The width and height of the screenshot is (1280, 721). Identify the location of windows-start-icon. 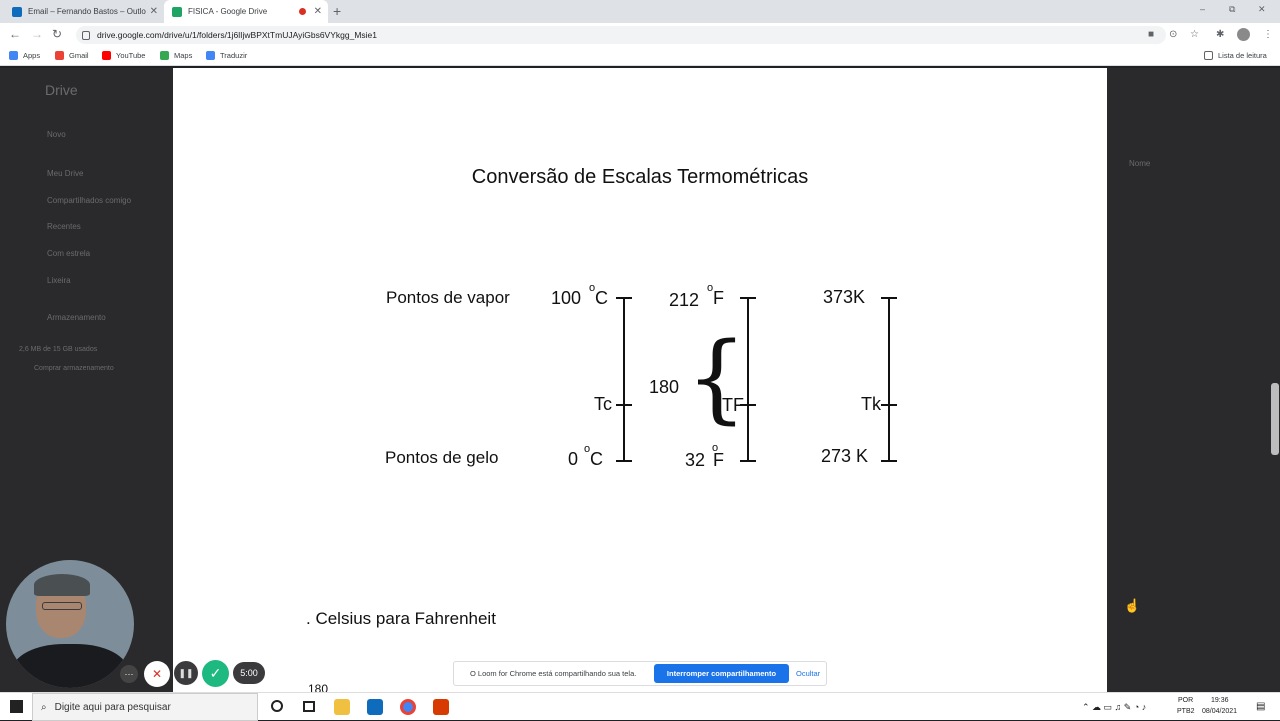
(16, 706).